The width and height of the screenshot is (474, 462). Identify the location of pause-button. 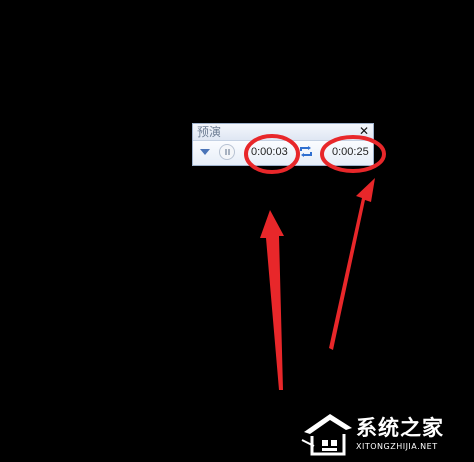
(227, 152).